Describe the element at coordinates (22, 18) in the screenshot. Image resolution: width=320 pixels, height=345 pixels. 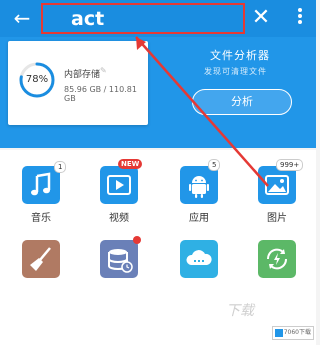
I see `back-arrow-icon: ←` at that location.